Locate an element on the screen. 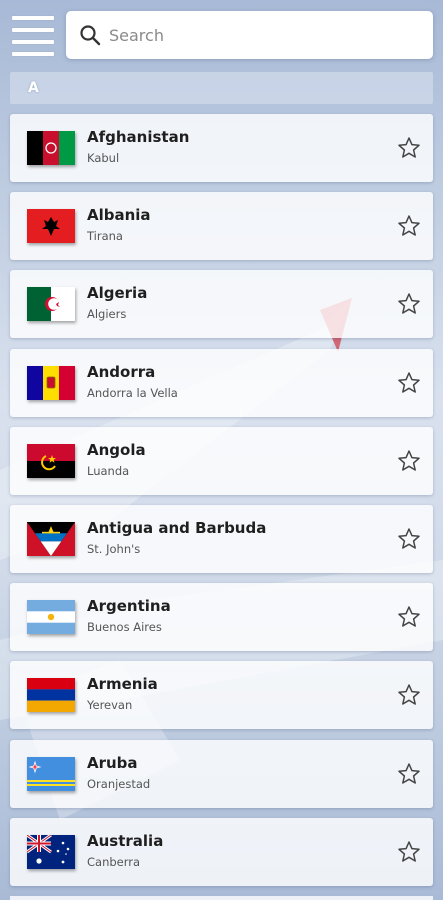 The image size is (443, 900). andorra-flag is located at coordinates (51, 382).